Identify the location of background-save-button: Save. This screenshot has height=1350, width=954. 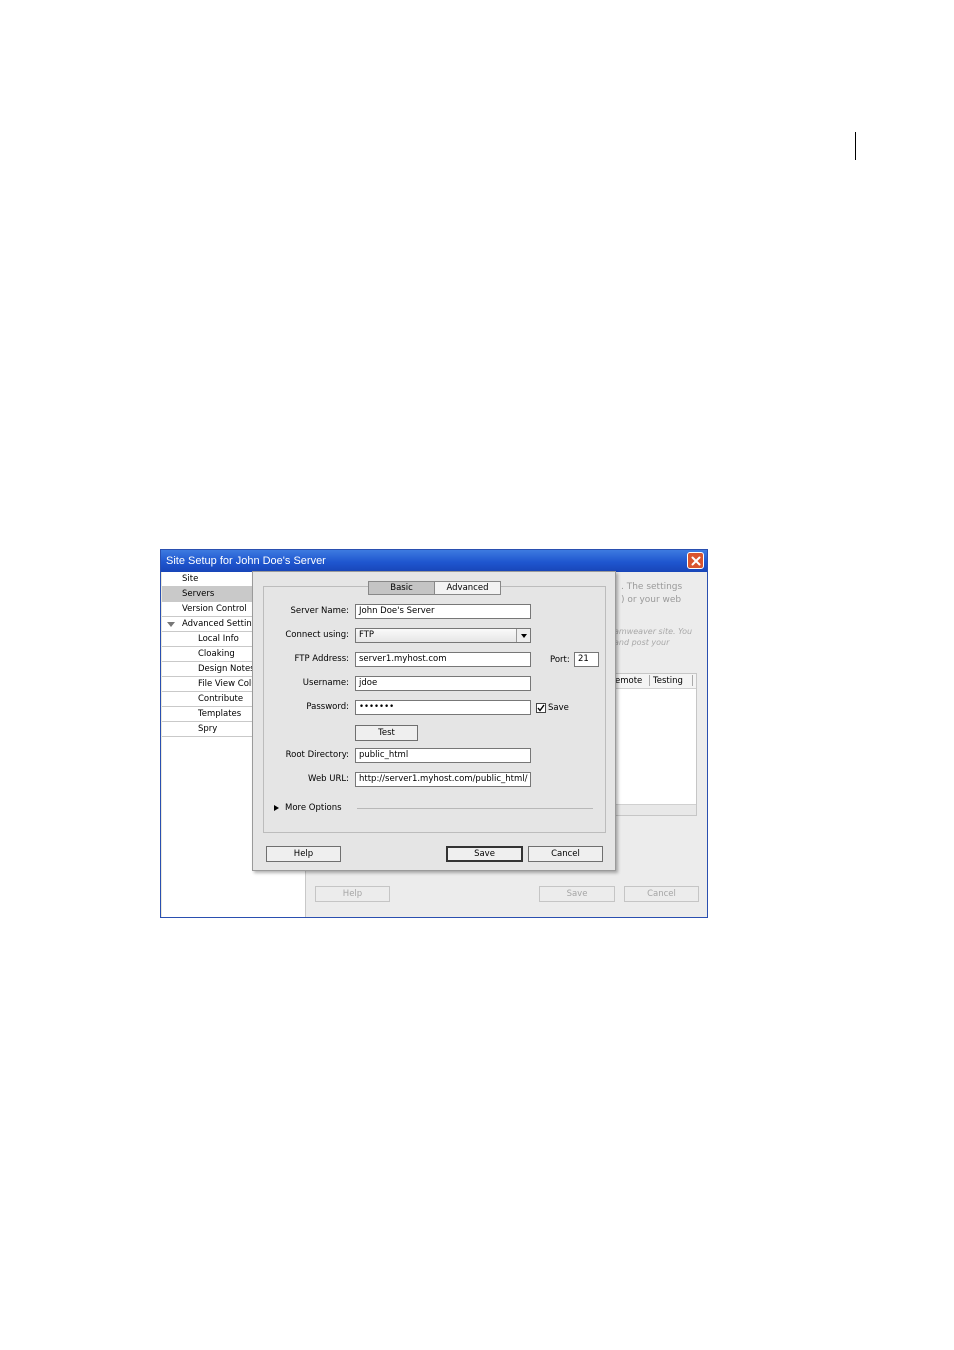
(577, 894).